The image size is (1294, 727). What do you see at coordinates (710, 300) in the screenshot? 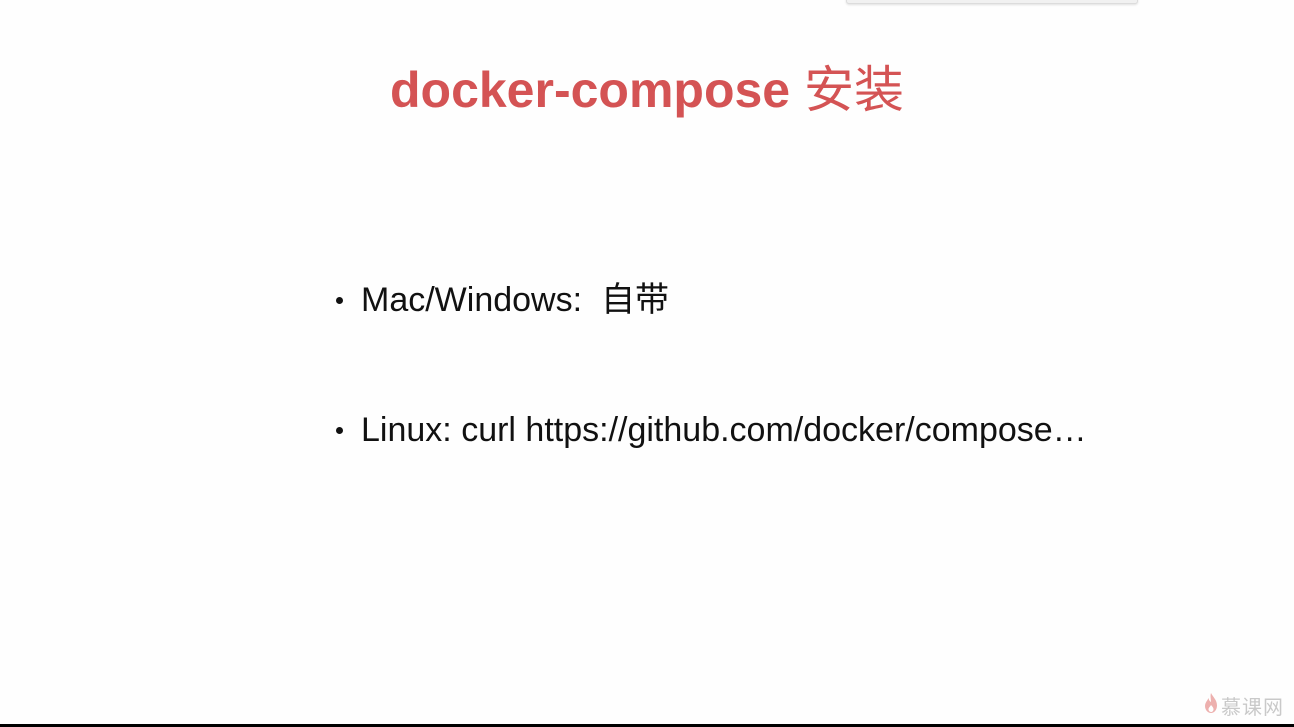
I see `bullet-item-mac-windows: Mac/Windows: 自带` at bounding box center [710, 300].